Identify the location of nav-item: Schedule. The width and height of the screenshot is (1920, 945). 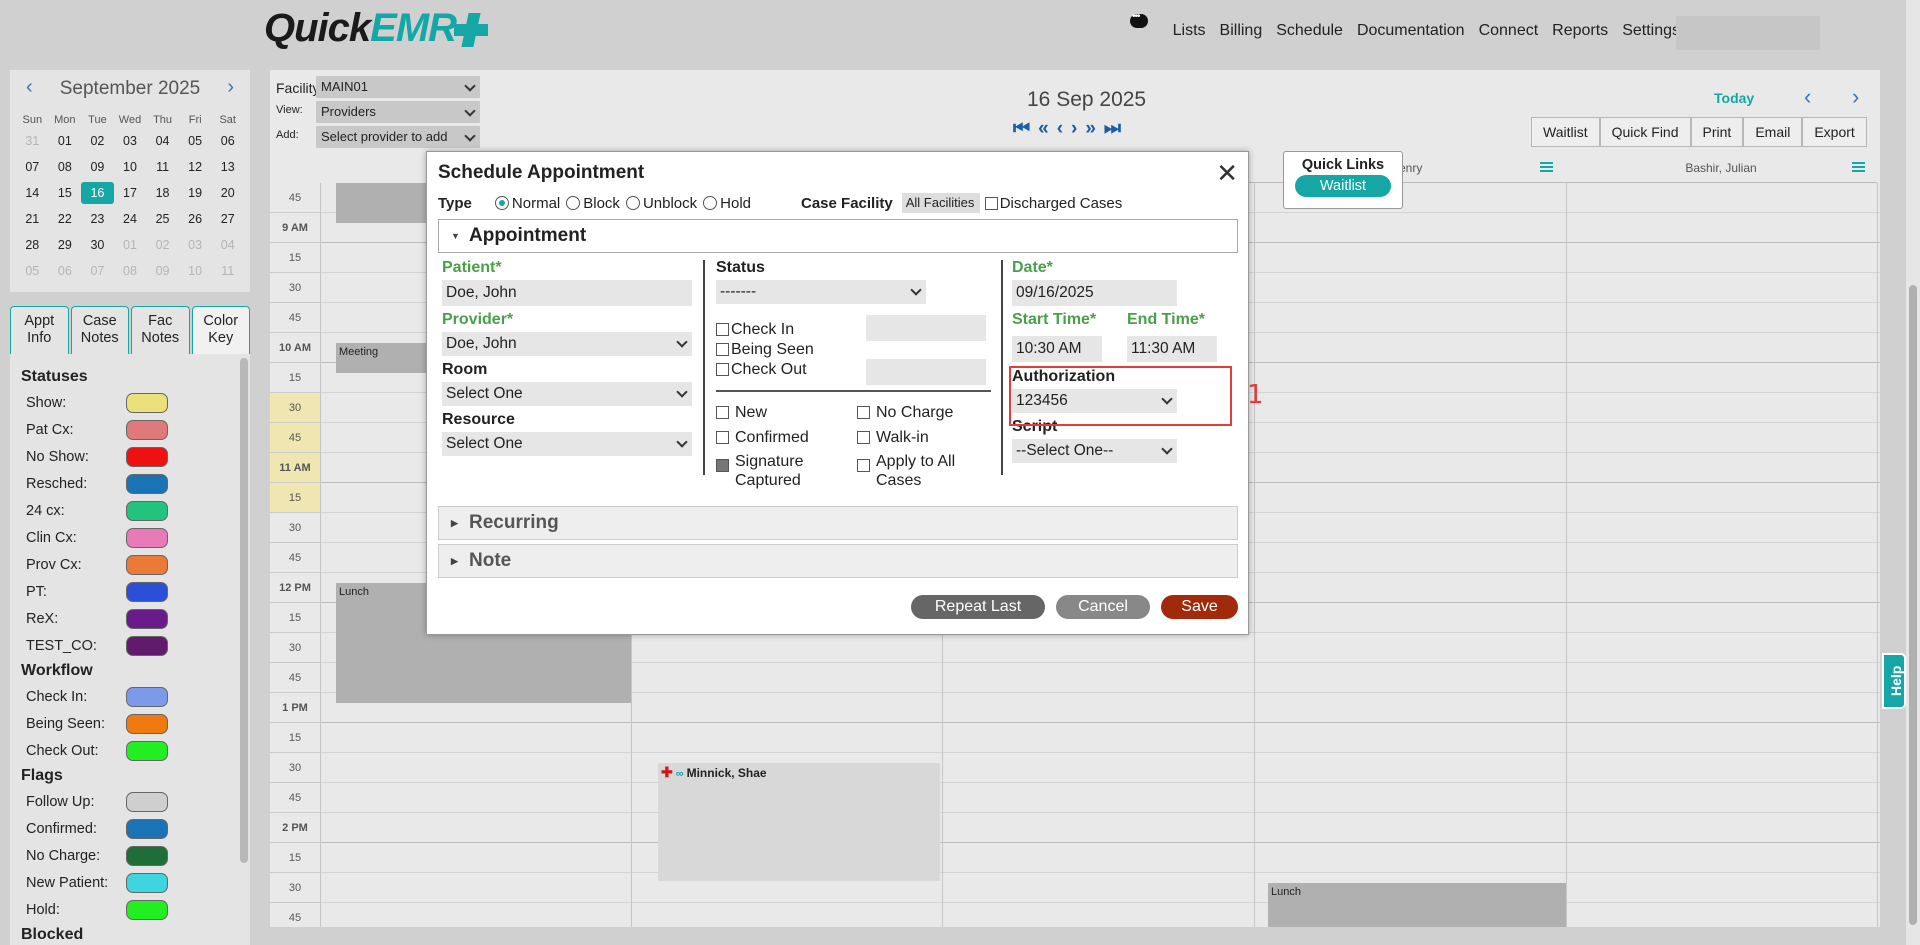
(1309, 31).